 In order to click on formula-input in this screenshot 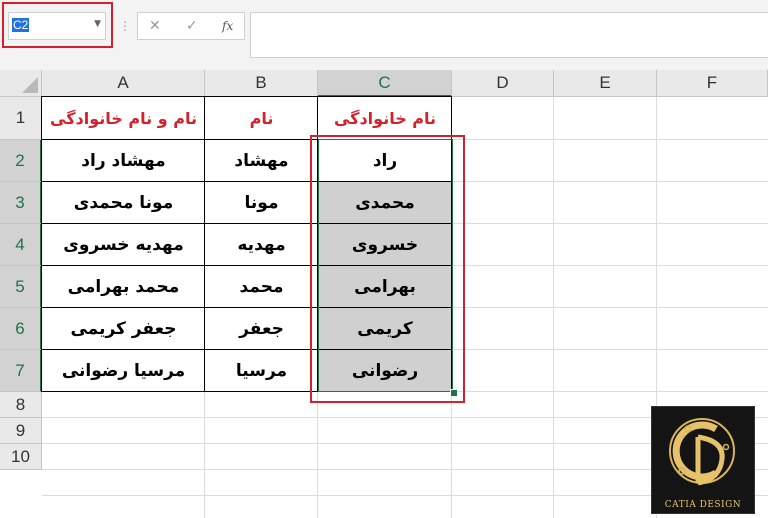, I will do `click(509, 35)`.